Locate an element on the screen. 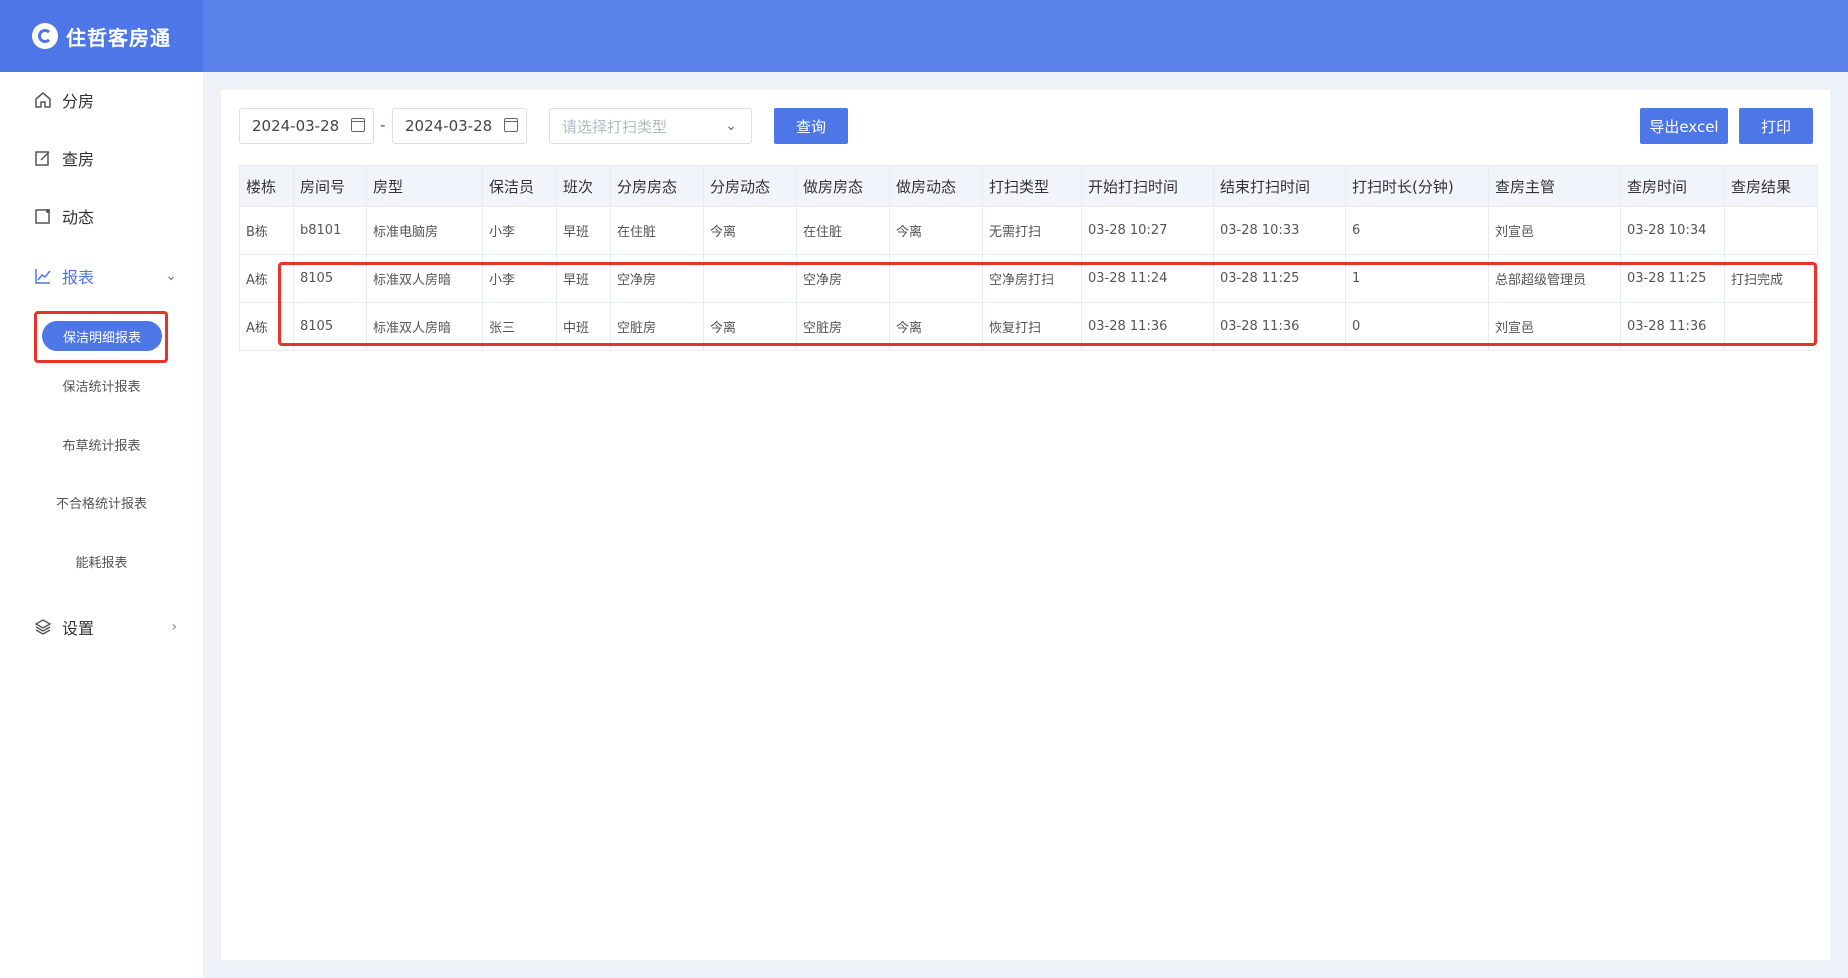 The height and width of the screenshot is (978, 1848). sidebar-item-label: 动态 is located at coordinates (78, 217).